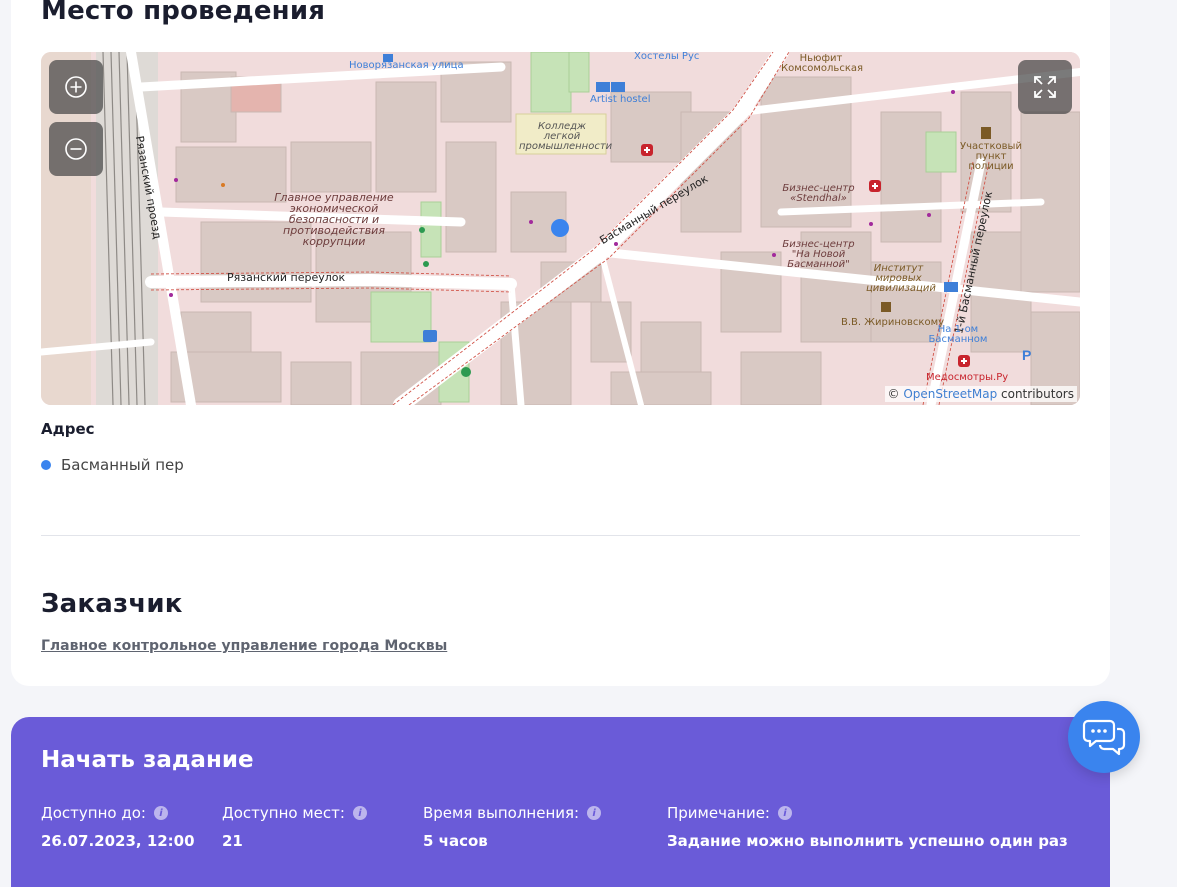 The height and width of the screenshot is (887, 1177). Describe the element at coordinates (46, 465) in the screenshot. I see `address-marker-icon` at that location.